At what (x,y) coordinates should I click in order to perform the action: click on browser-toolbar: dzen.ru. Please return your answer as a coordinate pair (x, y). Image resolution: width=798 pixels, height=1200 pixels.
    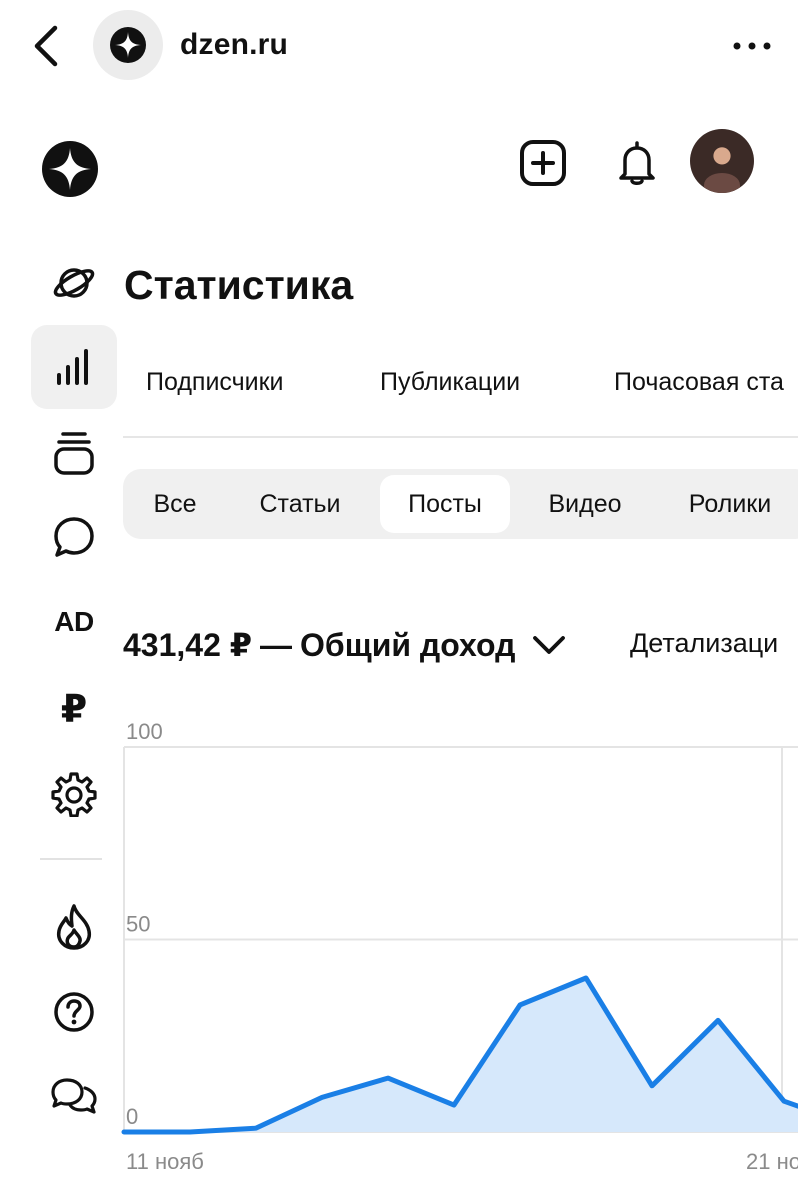
    Looking at the image, I should click on (399, 48).